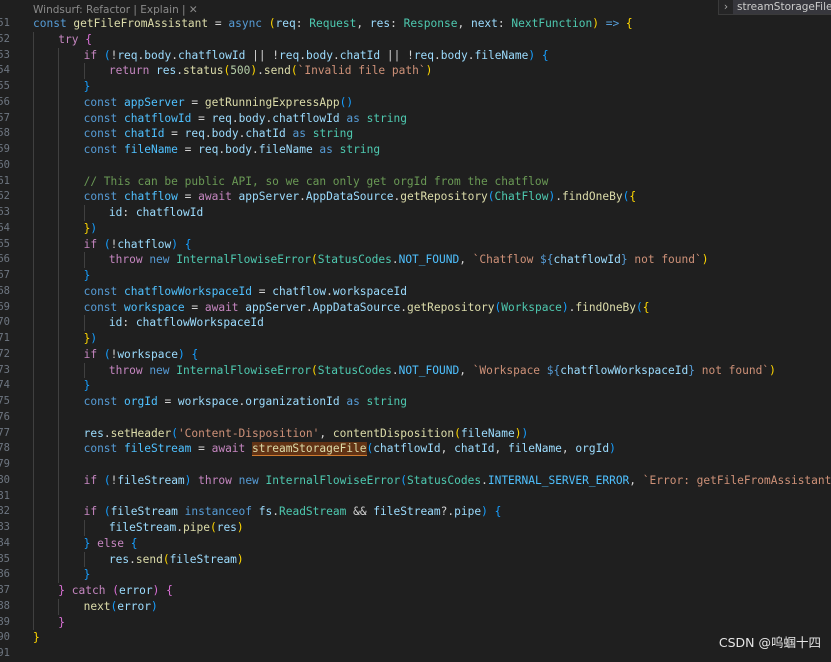 The image size is (831, 662). I want to click on code-token: }, so click(87, 386).